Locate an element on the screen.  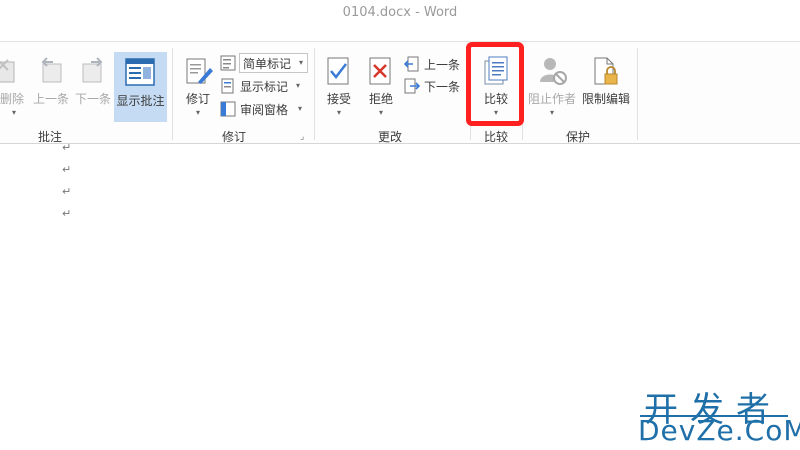
review-pane-icon is located at coordinates (228, 109).